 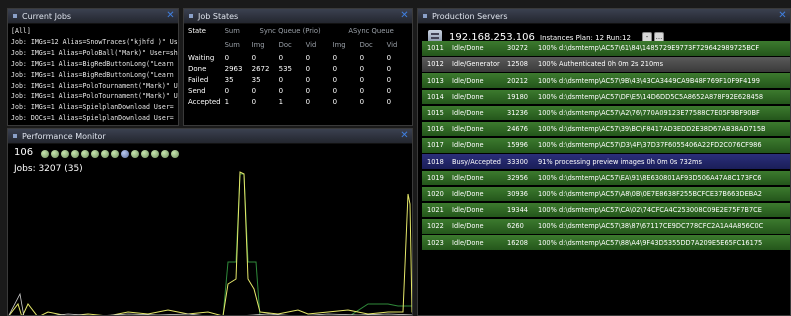 What do you see at coordinates (604, 16) in the screenshot?
I see `production-servers-title: Production Servers` at bounding box center [604, 16].